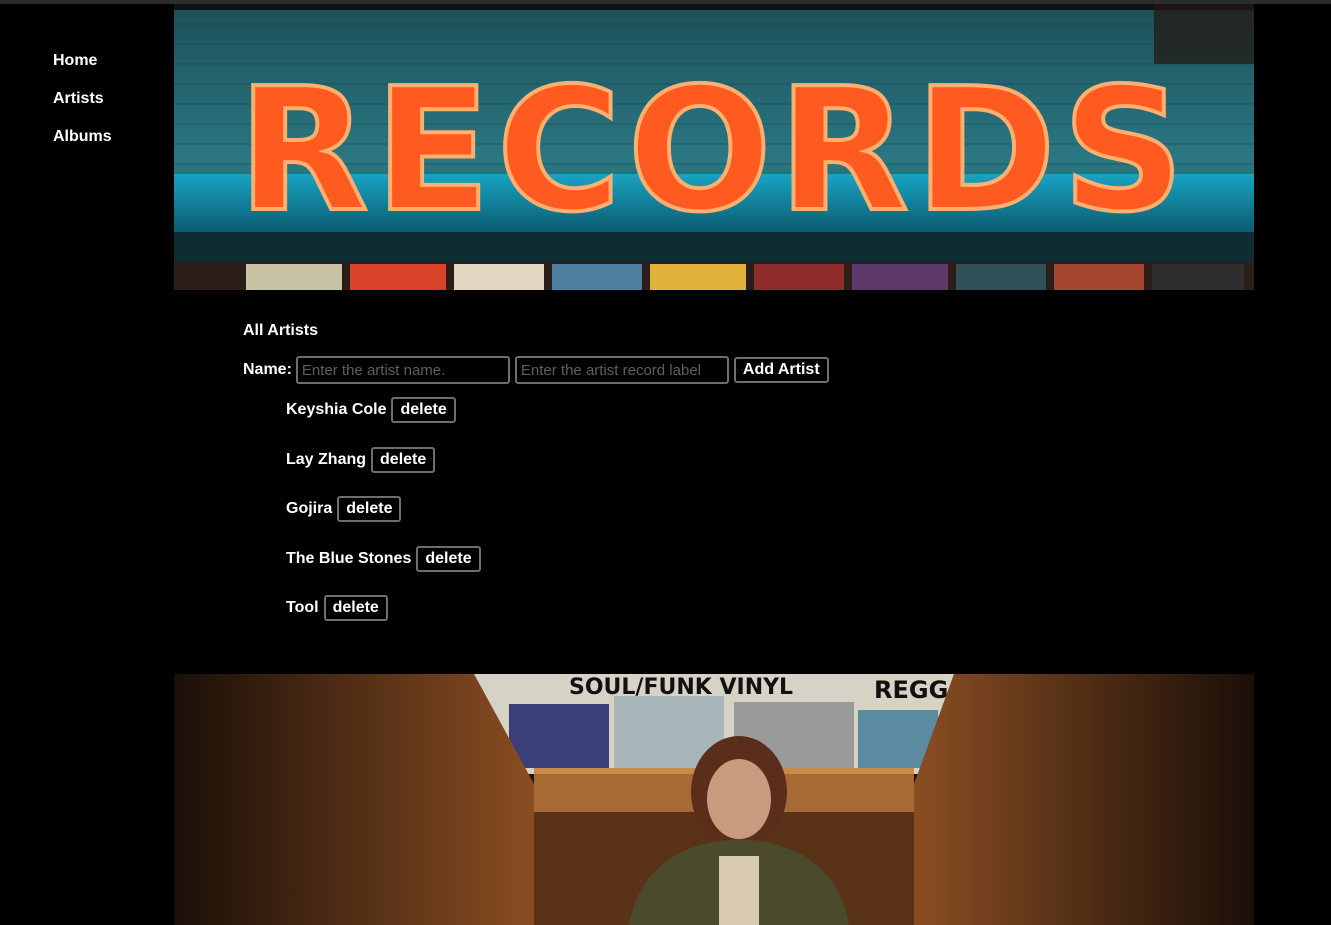 The image size is (1331, 925). I want to click on artist-name: Keyshia Cole, so click(336, 409).